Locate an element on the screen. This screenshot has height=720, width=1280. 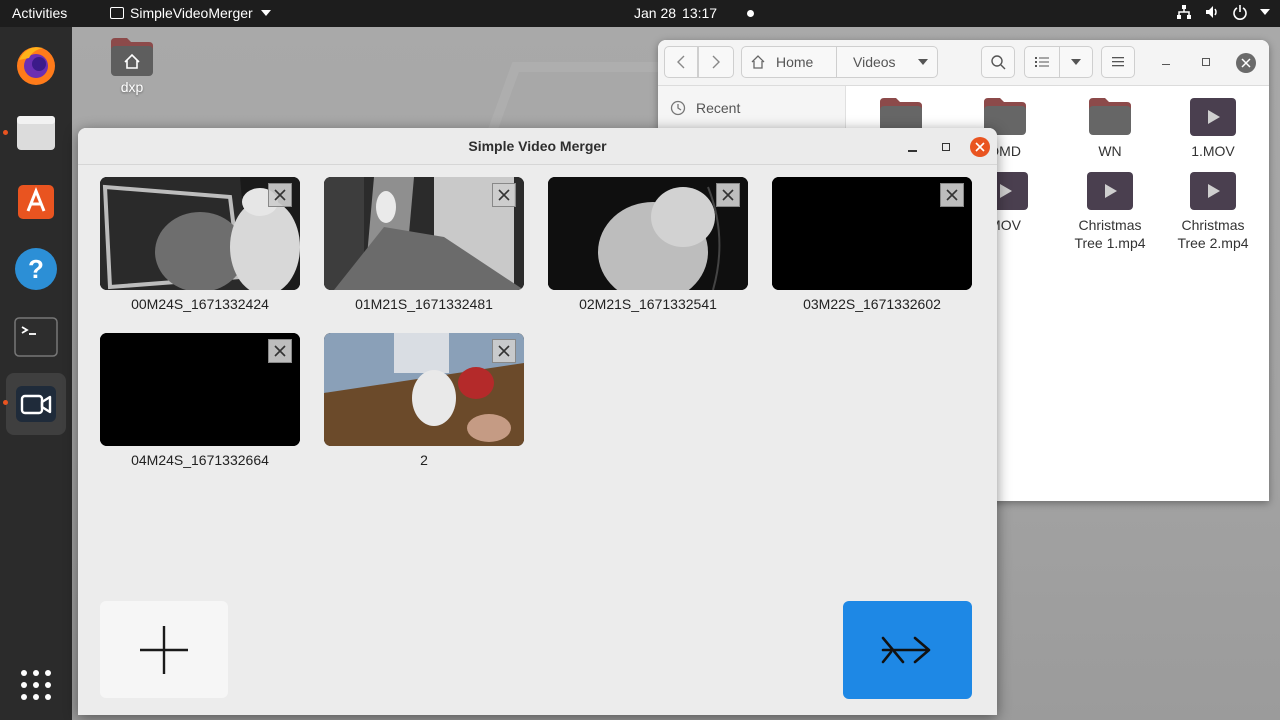
path-home: Home is located at coordinates (789, 62).